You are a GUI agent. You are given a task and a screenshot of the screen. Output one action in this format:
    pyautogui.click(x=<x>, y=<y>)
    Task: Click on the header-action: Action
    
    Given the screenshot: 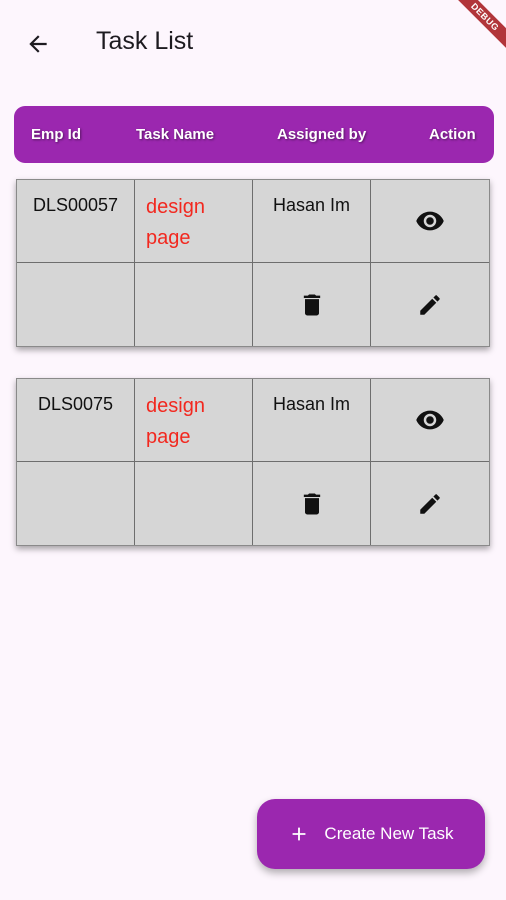 What is the action you would take?
    pyautogui.click(x=452, y=134)
    